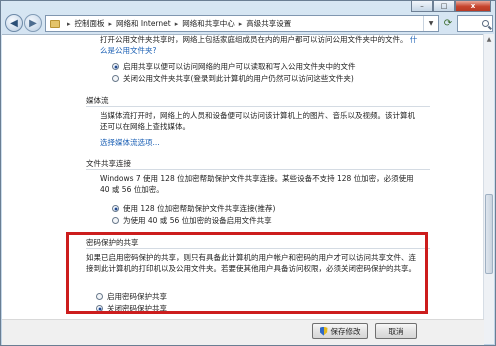  I want to click on uac-shield-icon, so click(323, 331).